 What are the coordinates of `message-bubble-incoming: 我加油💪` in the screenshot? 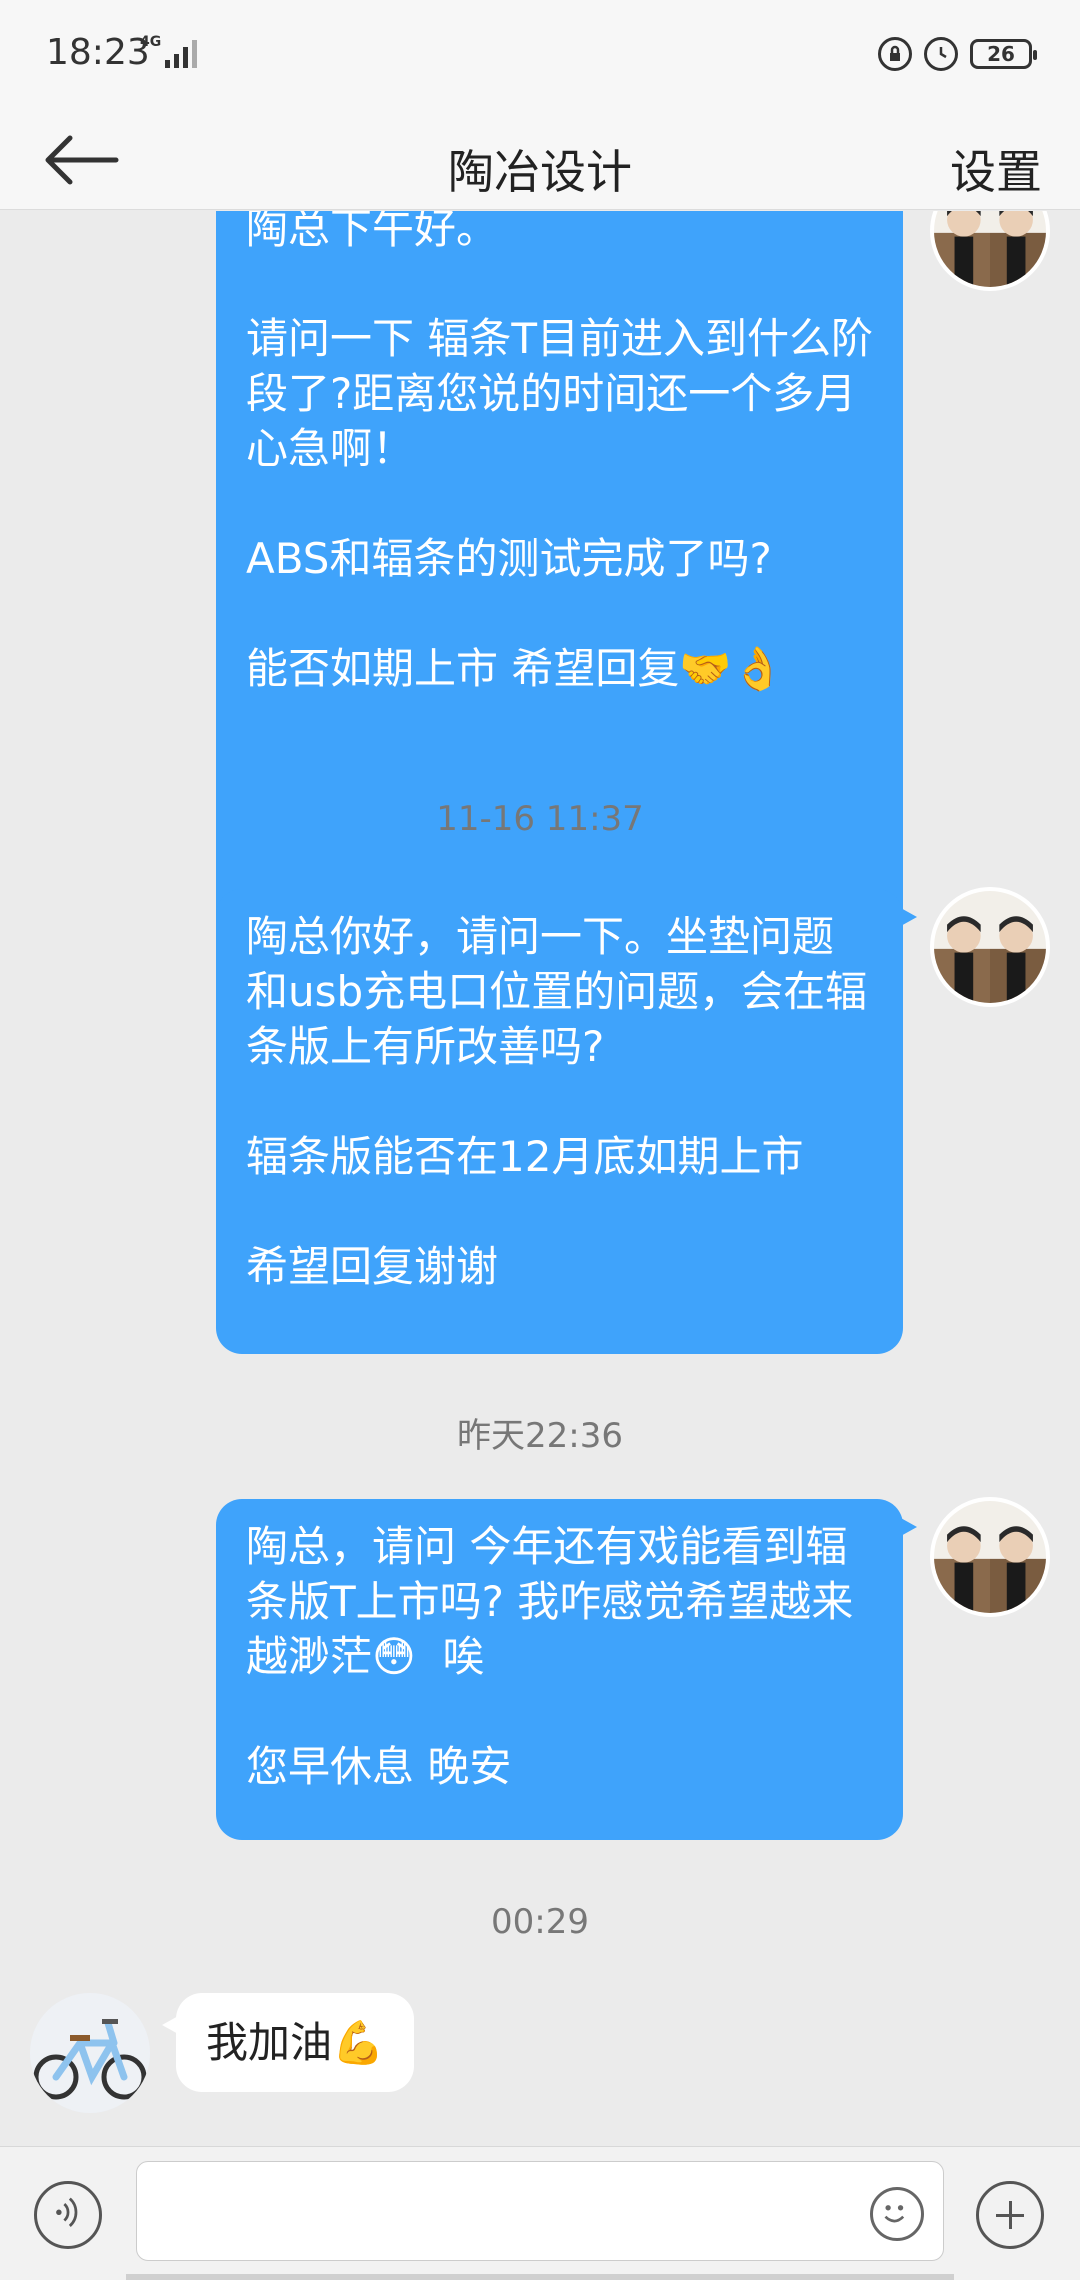 It's located at (288, 2042).